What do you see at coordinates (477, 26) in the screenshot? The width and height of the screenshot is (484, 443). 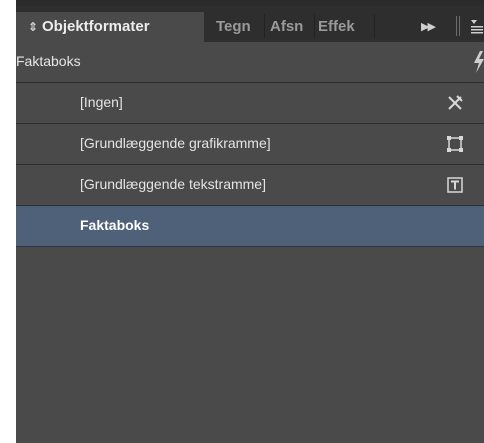 I see `panel-menu-icon` at bounding box center [477, 26].